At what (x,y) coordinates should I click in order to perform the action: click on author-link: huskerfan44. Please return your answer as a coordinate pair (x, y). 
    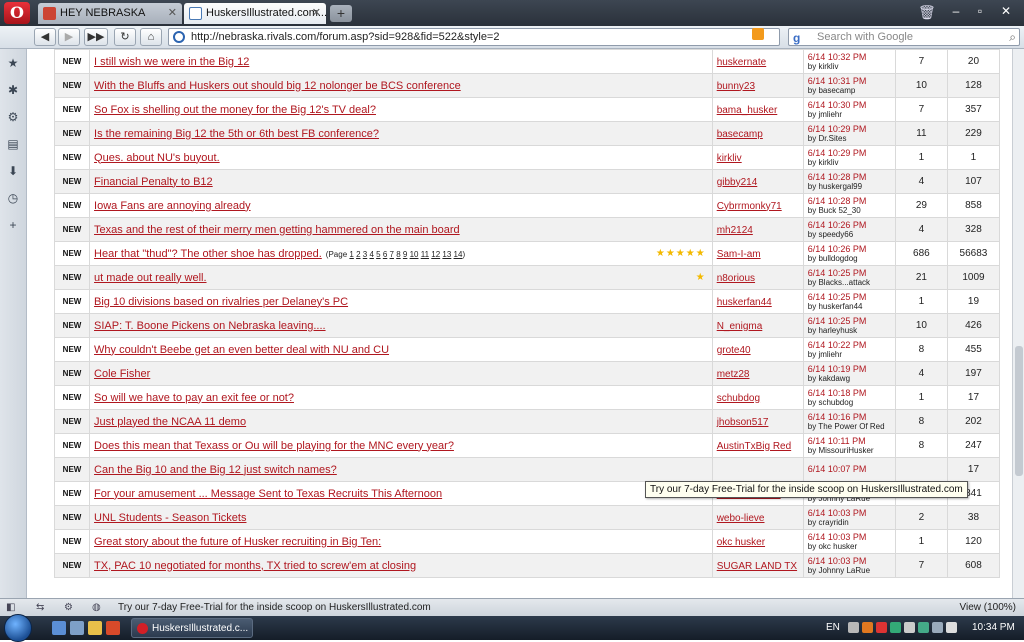
    Looking at the image, I should click on (744, 302).